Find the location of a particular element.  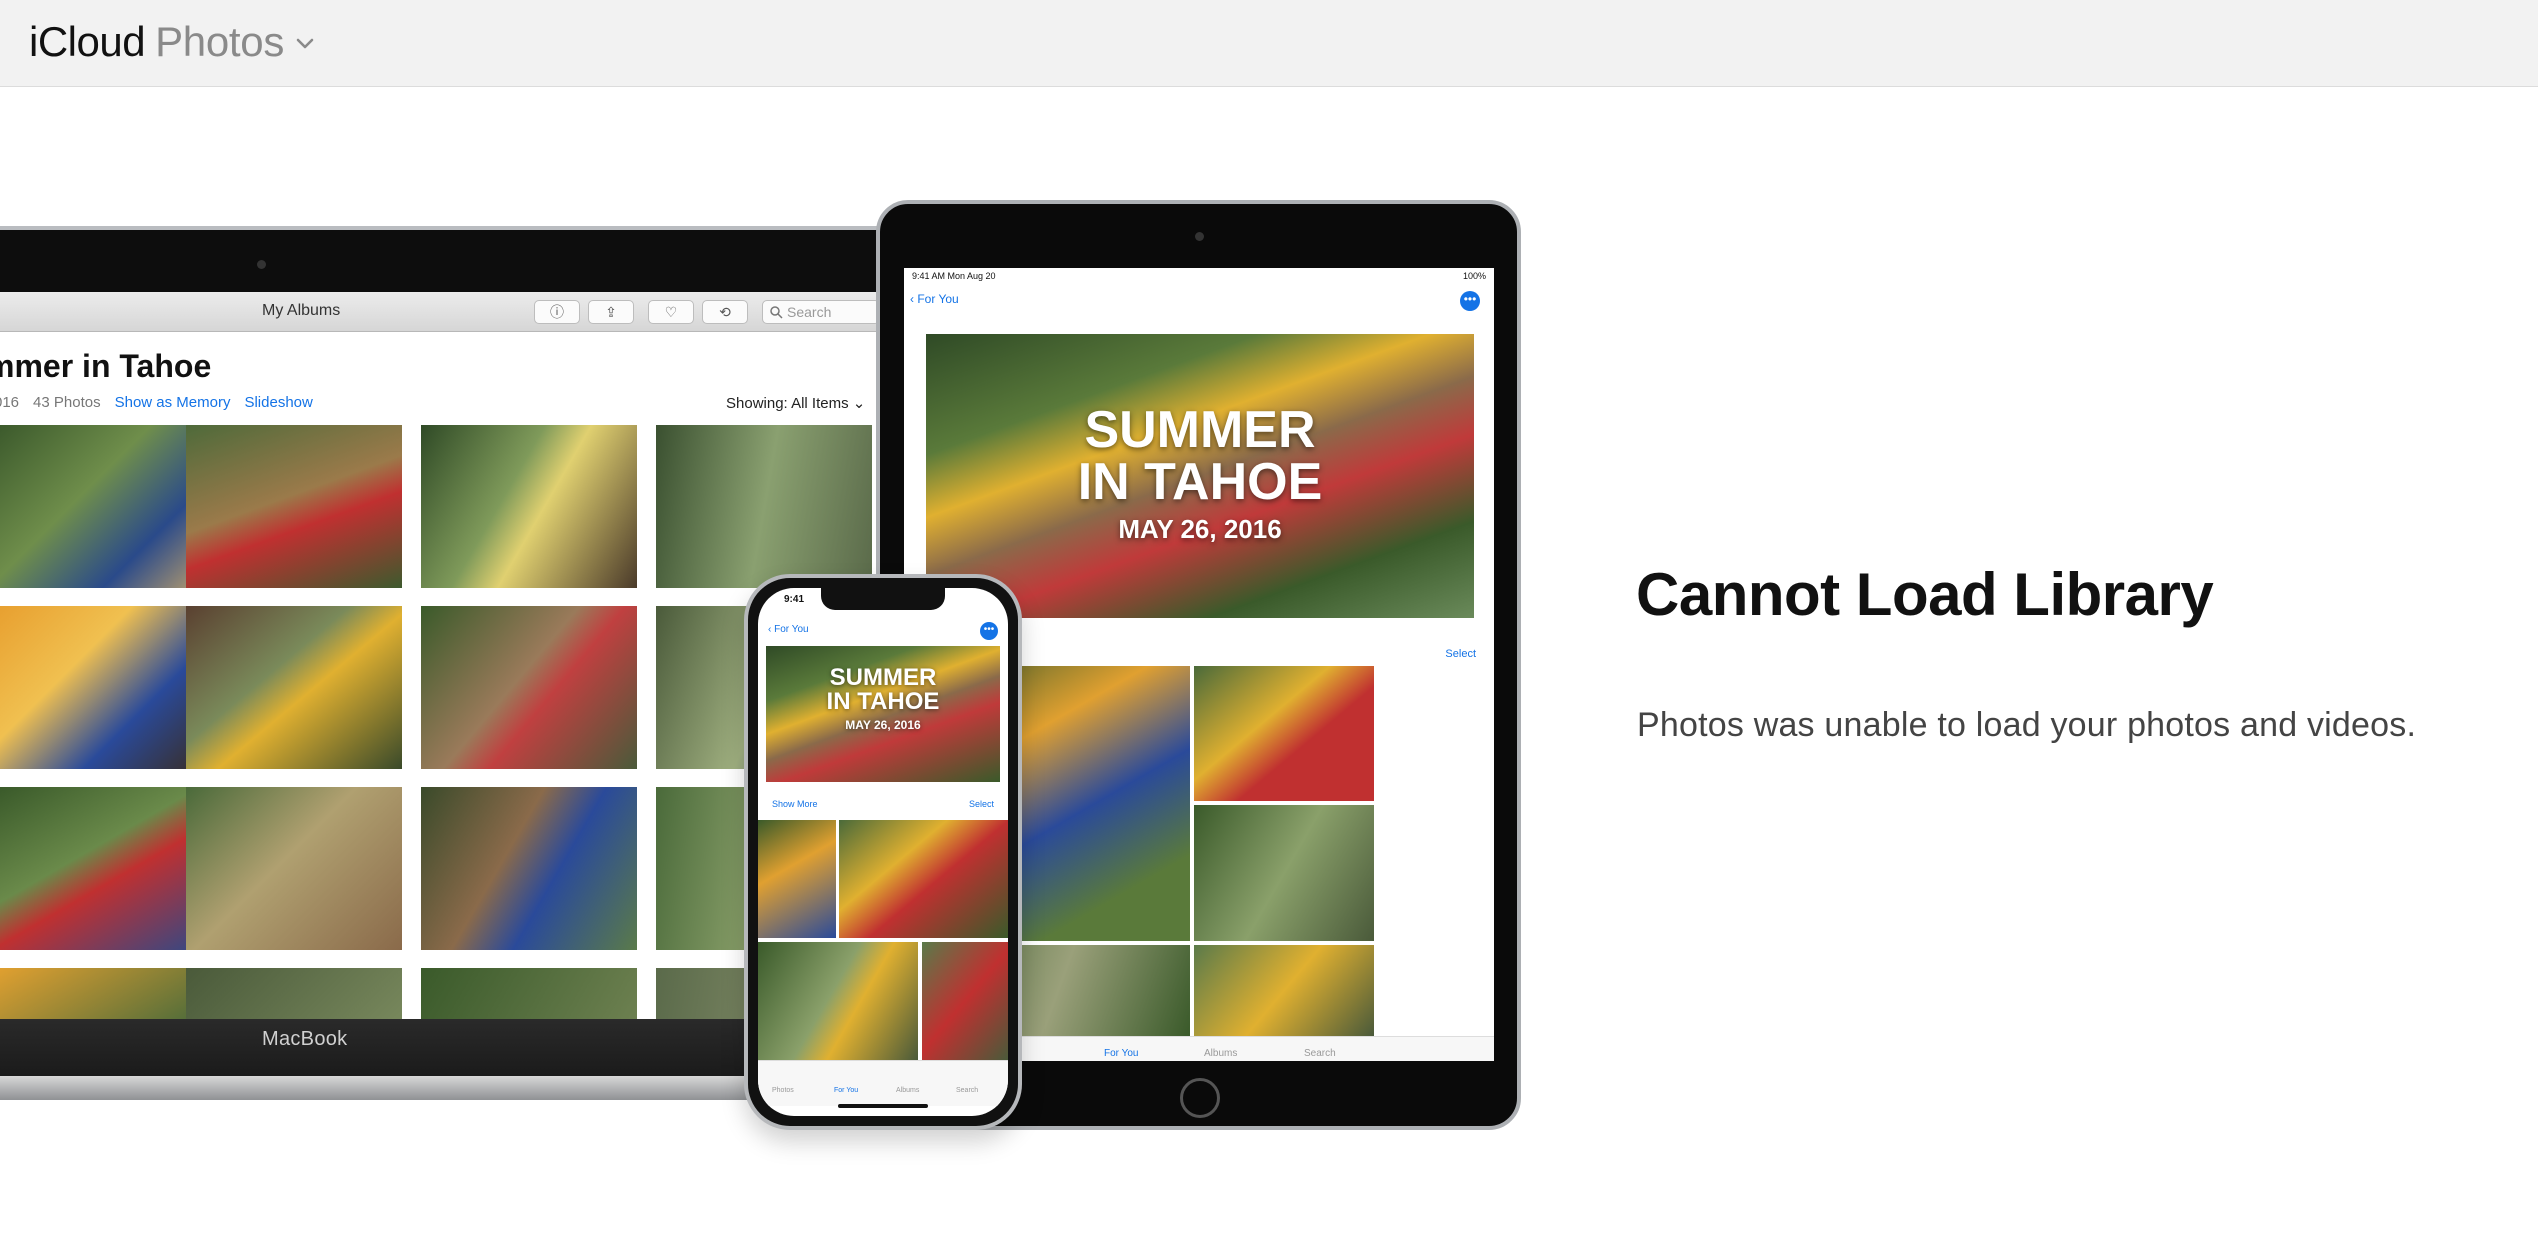

iphone-memory-date: MAY 26, 2016 is located at coordinates (883, 725).